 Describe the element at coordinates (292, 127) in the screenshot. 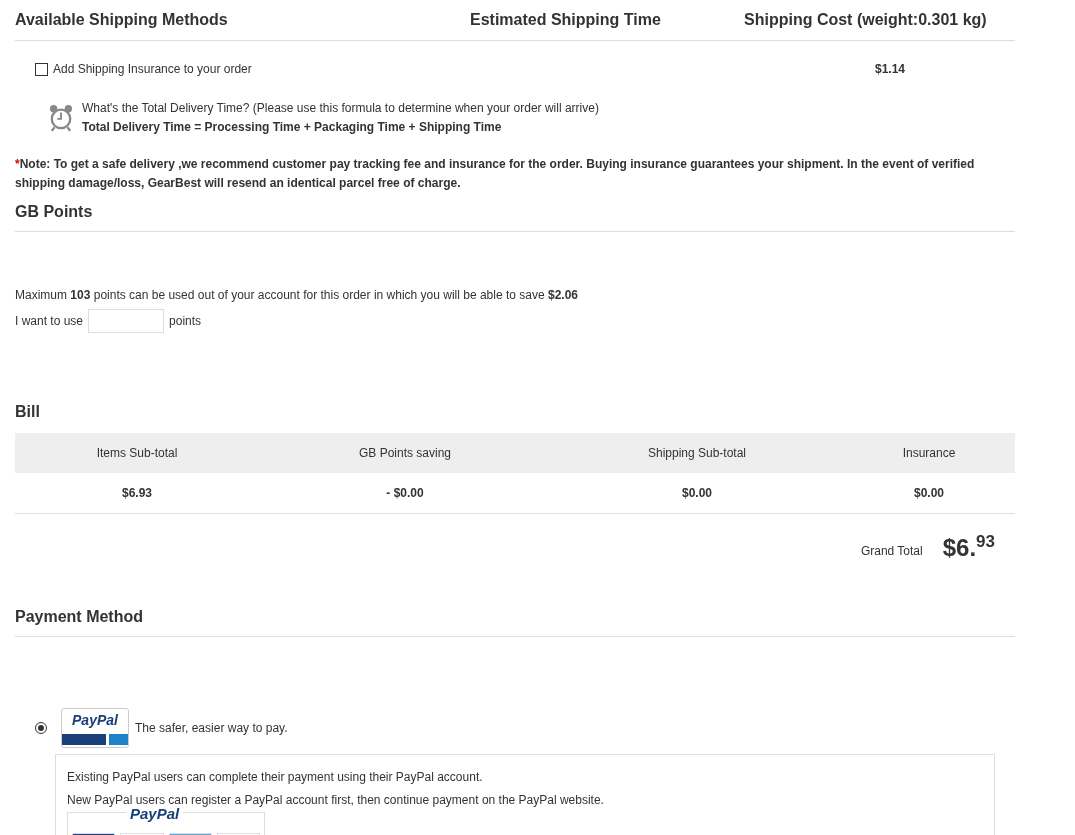

I see `delivery-formula: Total Delivery Time = Processing Time + Packaging Time + Shipping Time` at that location.